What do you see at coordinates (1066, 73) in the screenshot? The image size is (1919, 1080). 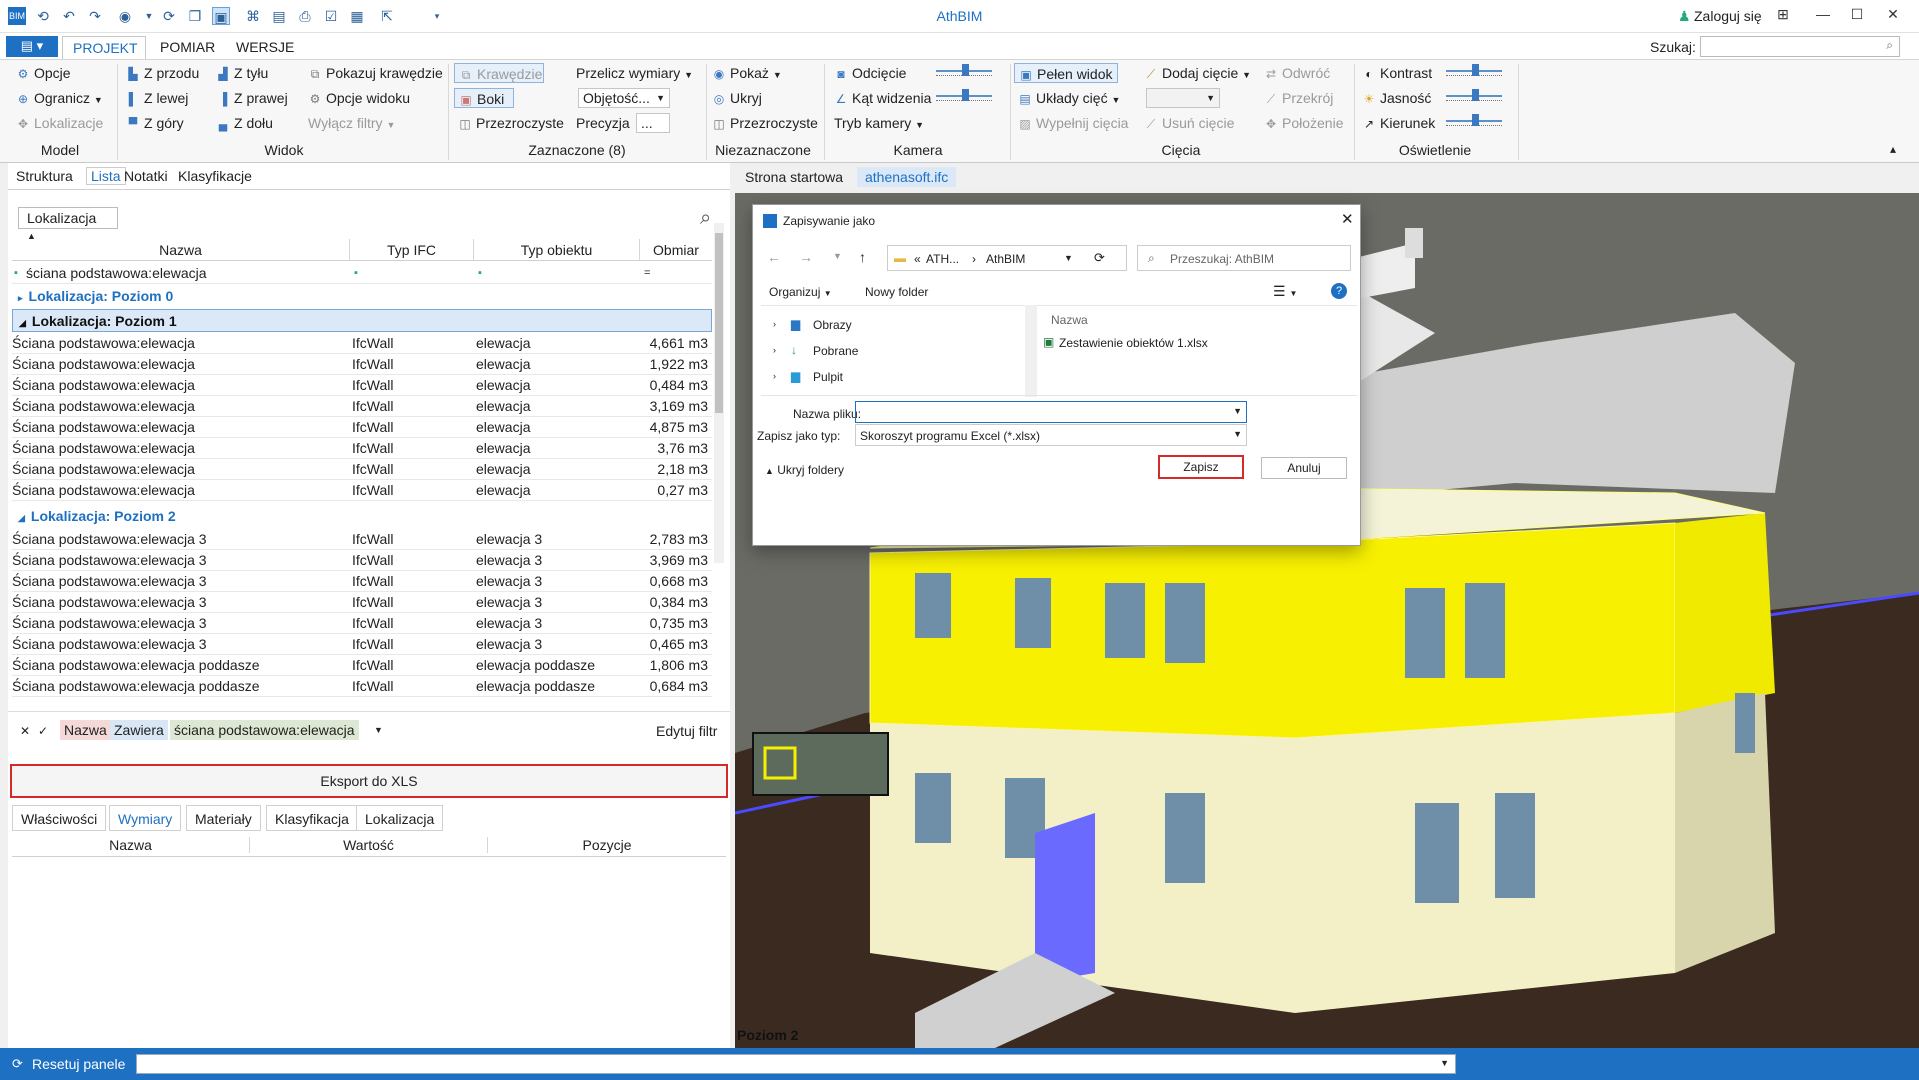 I see `full-view-toggle: ▣ Pełen widok` at bounding box center [1066, 73].